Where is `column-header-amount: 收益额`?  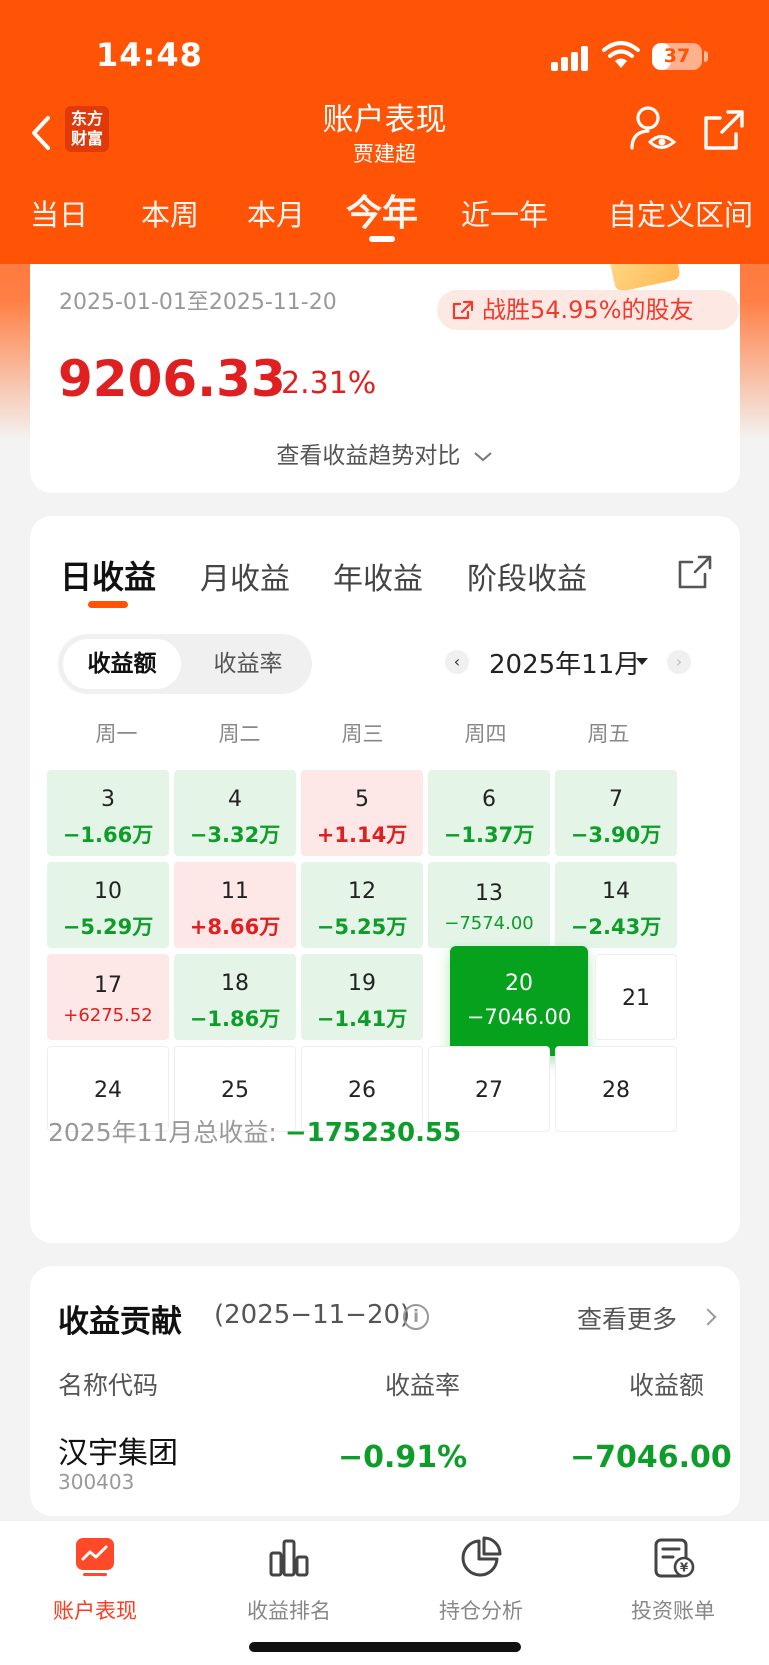 column-header-amount: 收益额 is located at coordinates (667, 1385).